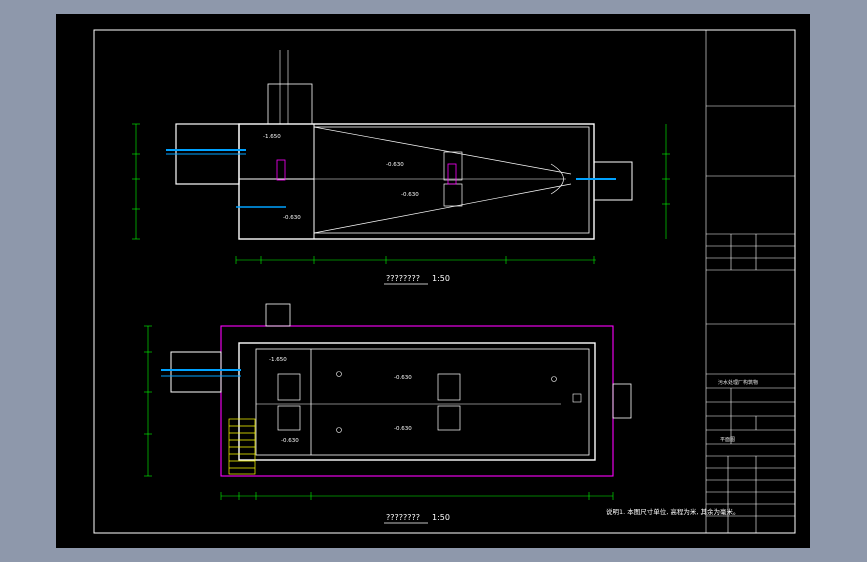 The image size is (867, 562). I want to click on title-project: 污水处理厂构筑物, so click(738, 382).